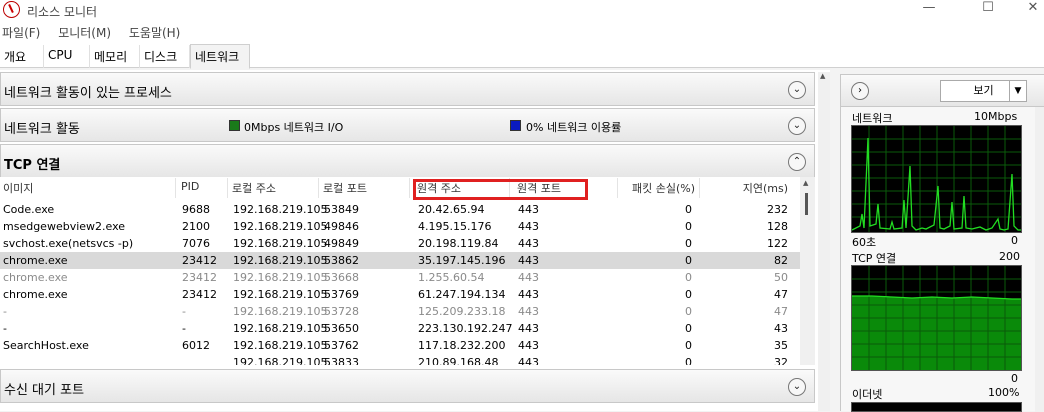 The height and width of the screenshot is (412, 1044). I want to click on cell-latency: 232, so click(777, 209).